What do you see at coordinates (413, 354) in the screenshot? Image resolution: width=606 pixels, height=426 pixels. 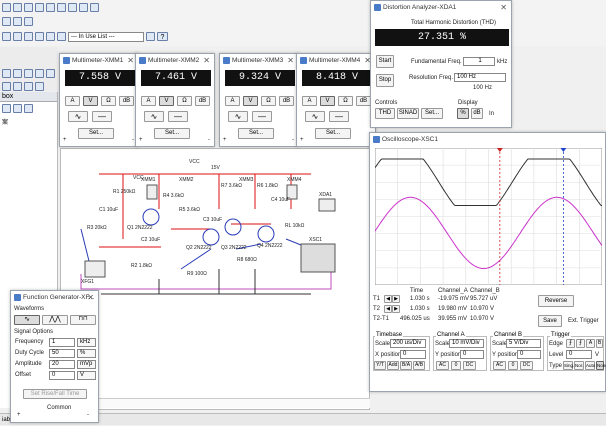 I see `x-position-field: 0` at bounding box center [413, 354].